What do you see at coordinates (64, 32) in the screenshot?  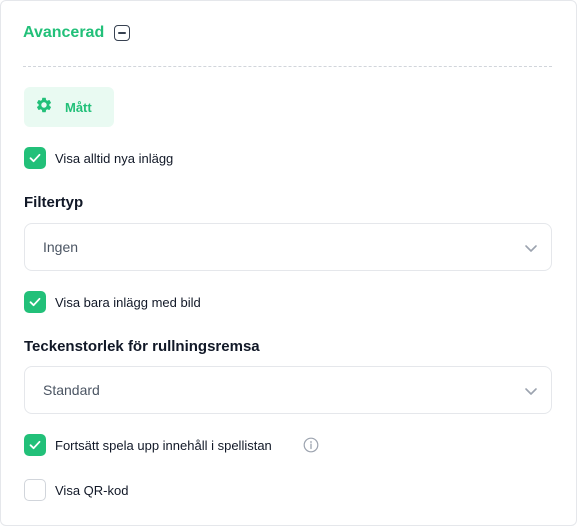 I see `section-title: Avancerad` at bounding box center [64, 32].